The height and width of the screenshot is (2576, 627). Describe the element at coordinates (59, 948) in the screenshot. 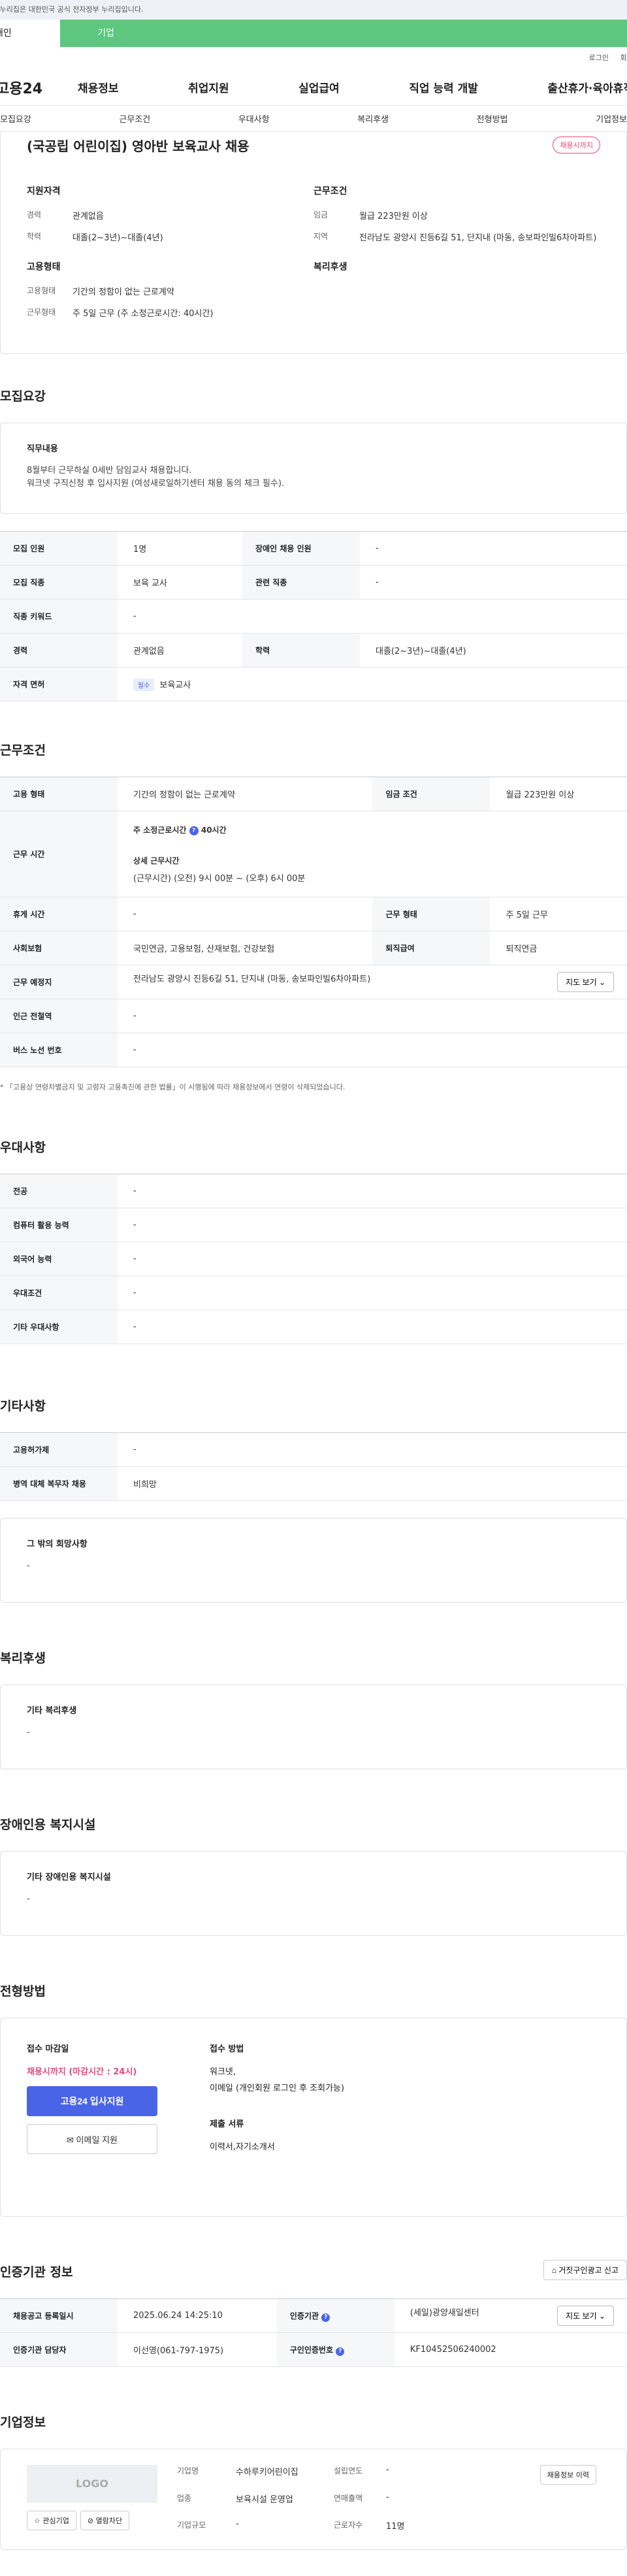

I see `table-label: 사회보험` at that location.